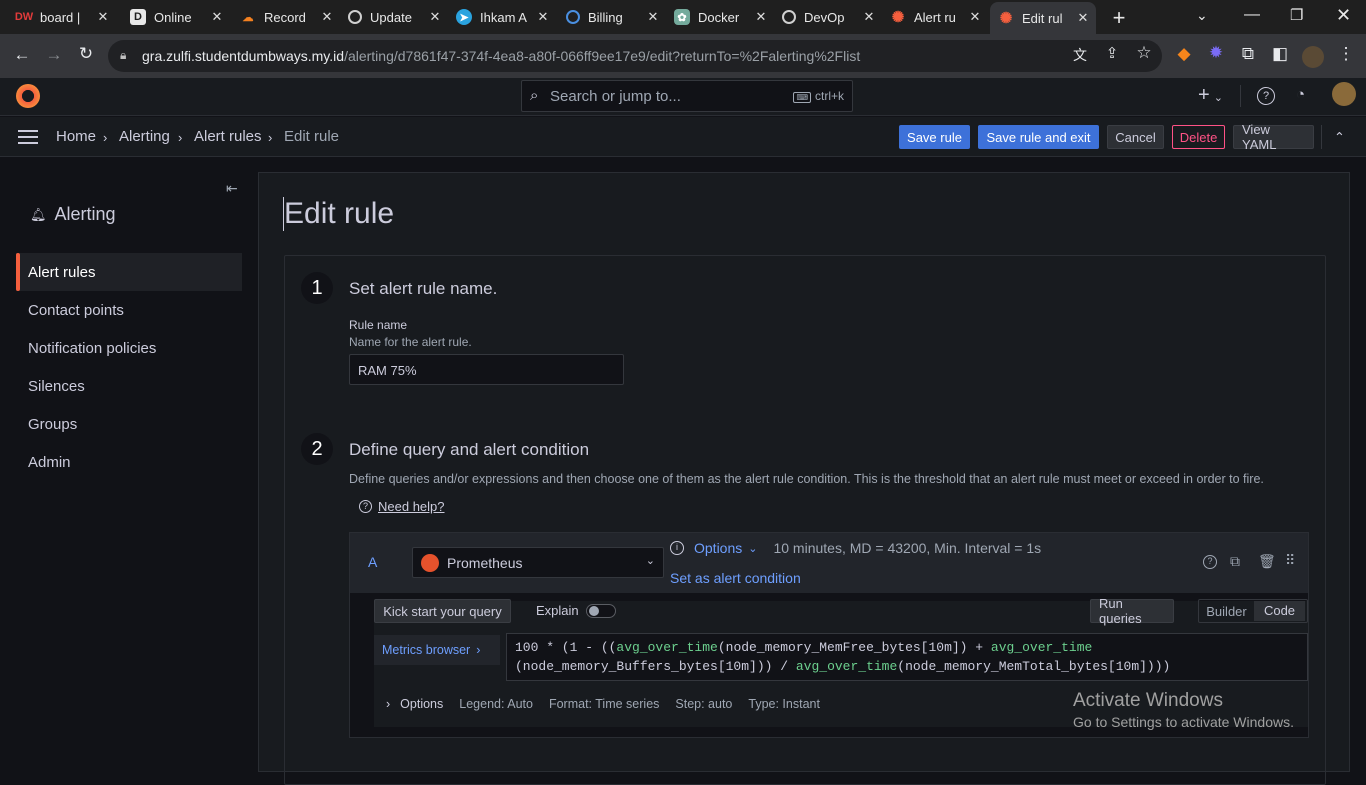 The width and height of the screenshot is (1366, 785). What do you see at coordinates (1339, 136) in the screenshot?
I see `chevron-up-icon: ⌄` at bounding box center [1339, 136].